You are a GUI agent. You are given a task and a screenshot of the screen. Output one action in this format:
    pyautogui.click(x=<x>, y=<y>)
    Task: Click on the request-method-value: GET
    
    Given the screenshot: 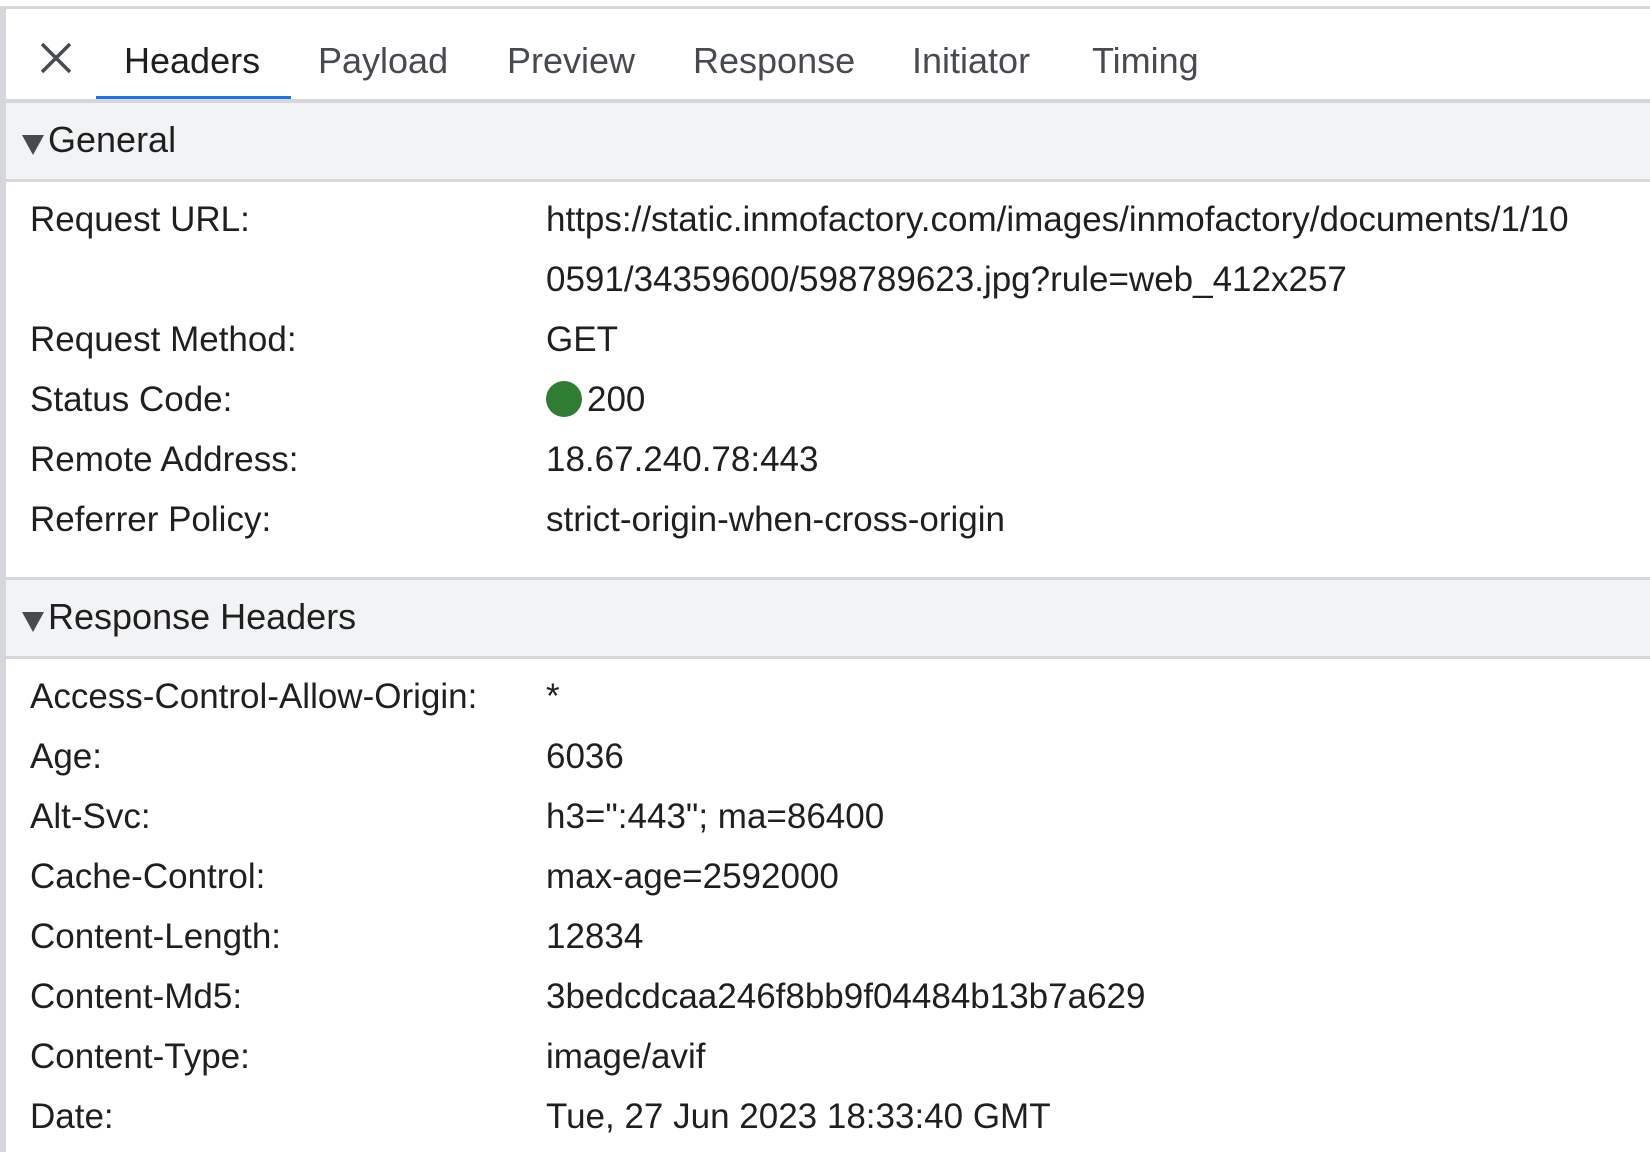 What is the action you would take?
    pyautogui.click(x=582, y=339)
    